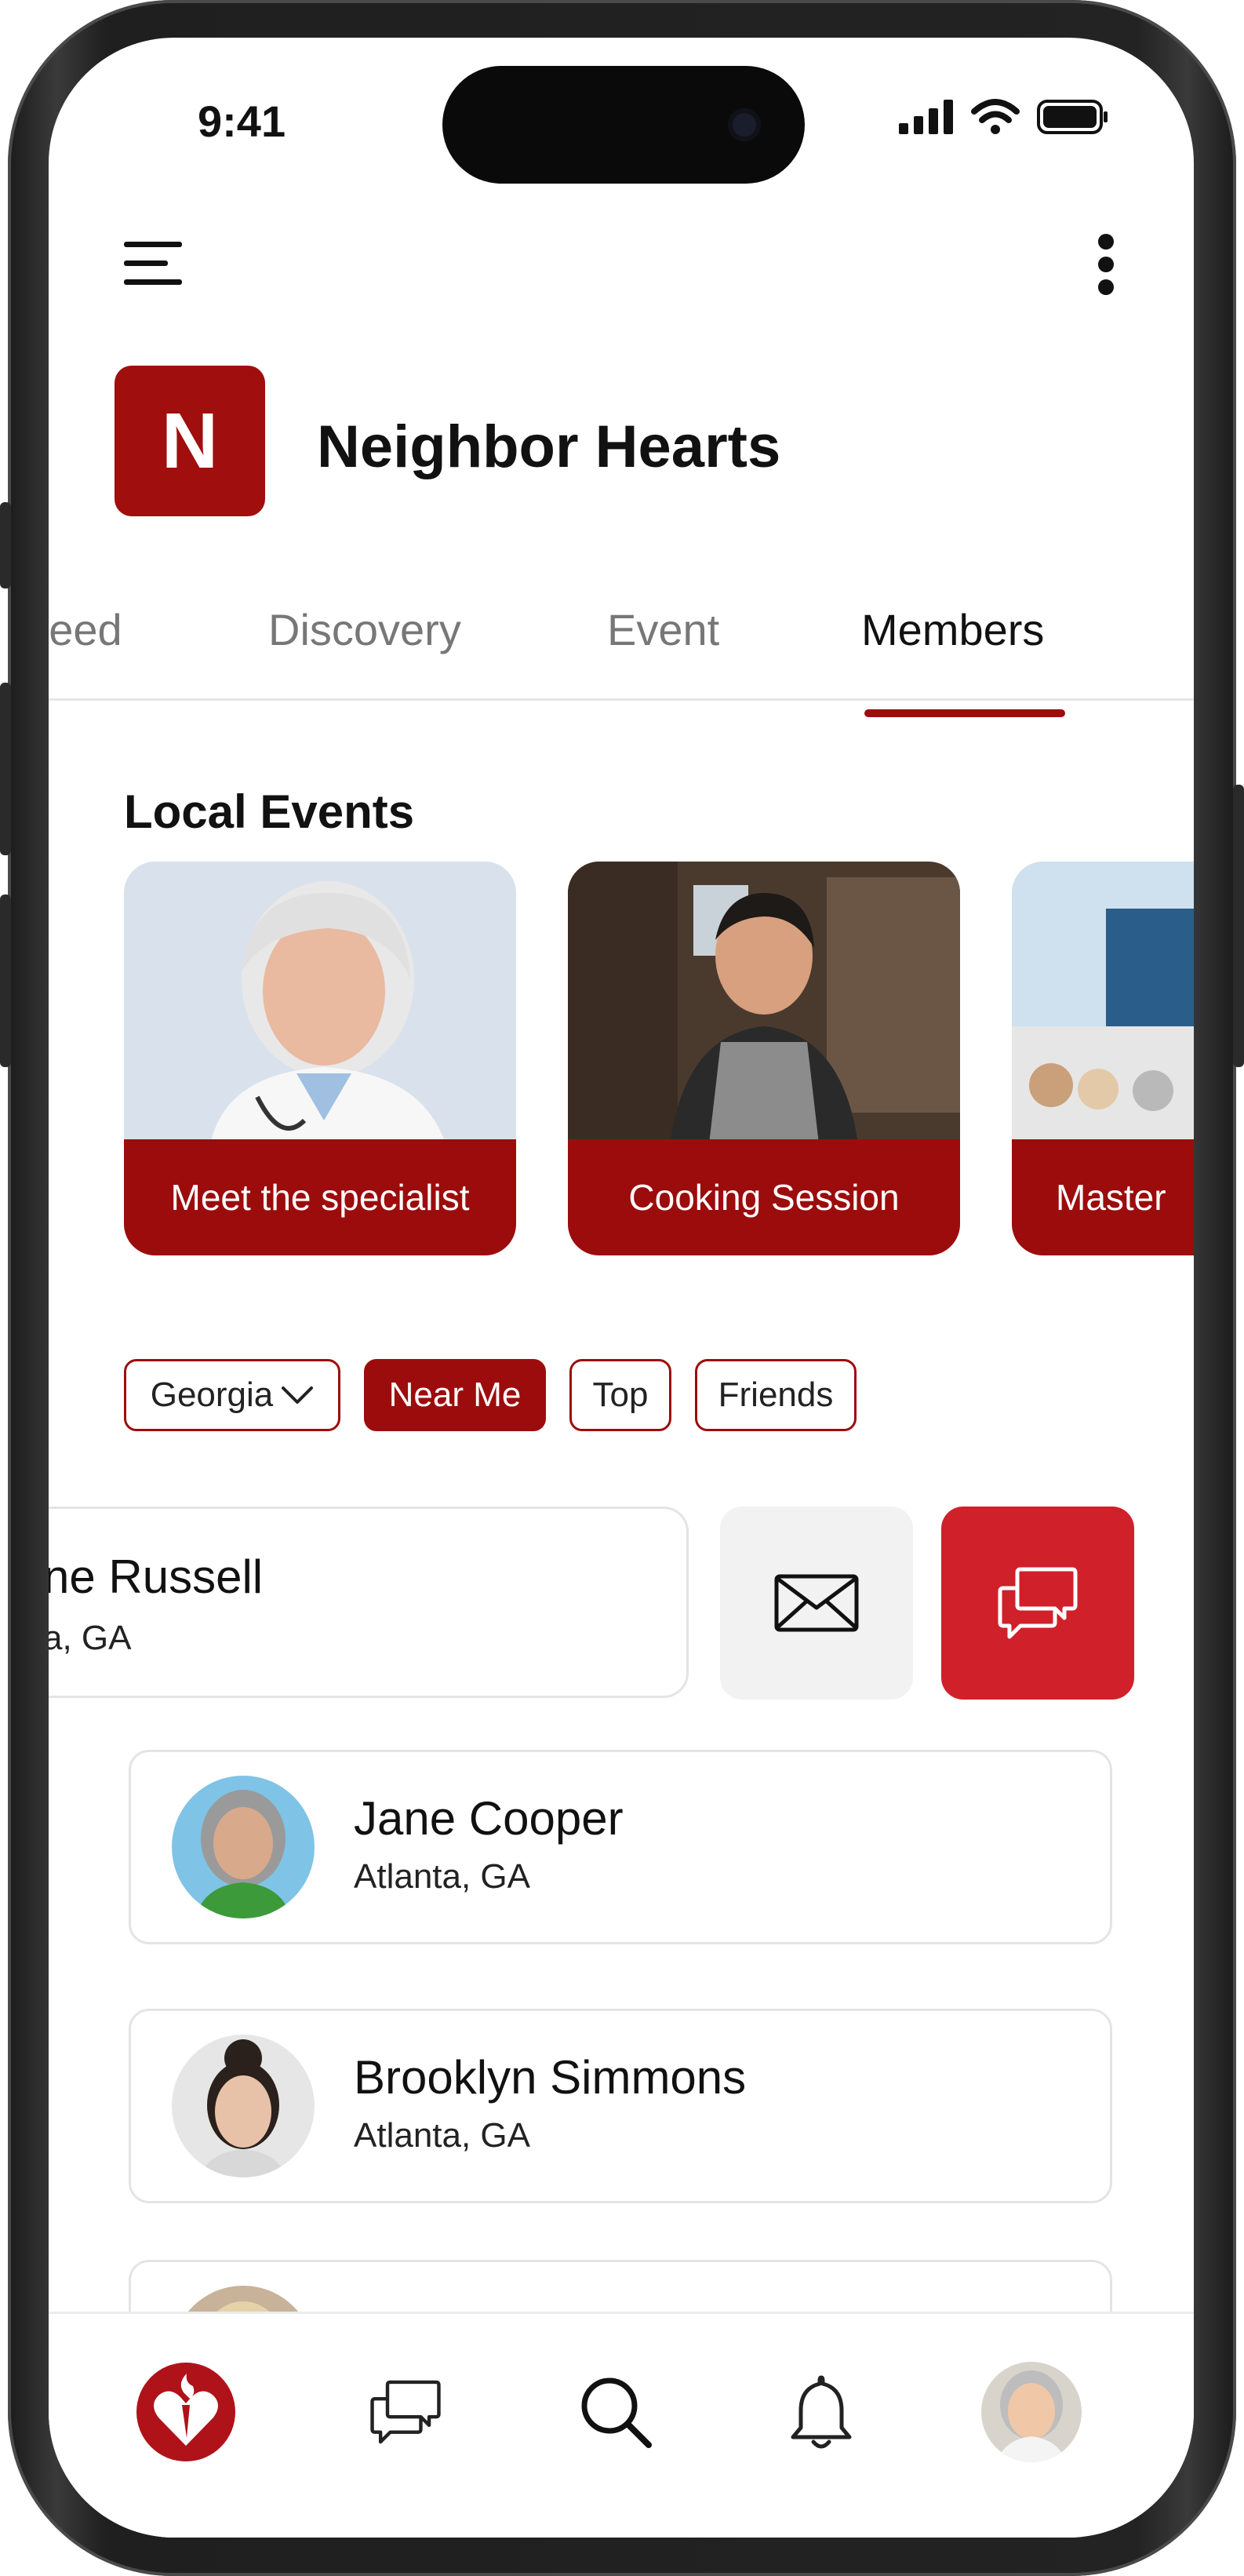 The image size is (1244, 2576). What do you see at coordinates (242, 121) in the screenshot?
I see `status-time: 9:41` at bounding box center [242, 121].